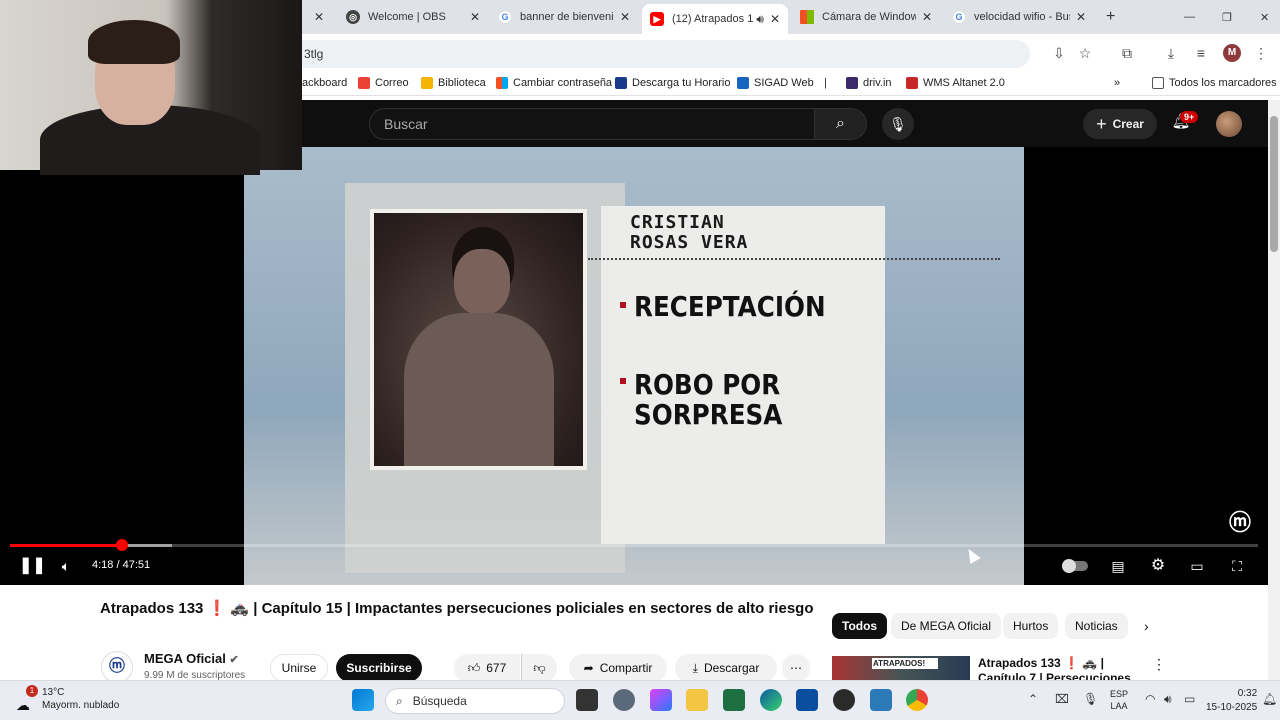 The width and height of the screenshot is (1280, 720). What do you see at coordinates (80, 699) in the screenshot?
I see `weather-widget: 13°C Mayorm. nublado` at bounding box center [80, 699].